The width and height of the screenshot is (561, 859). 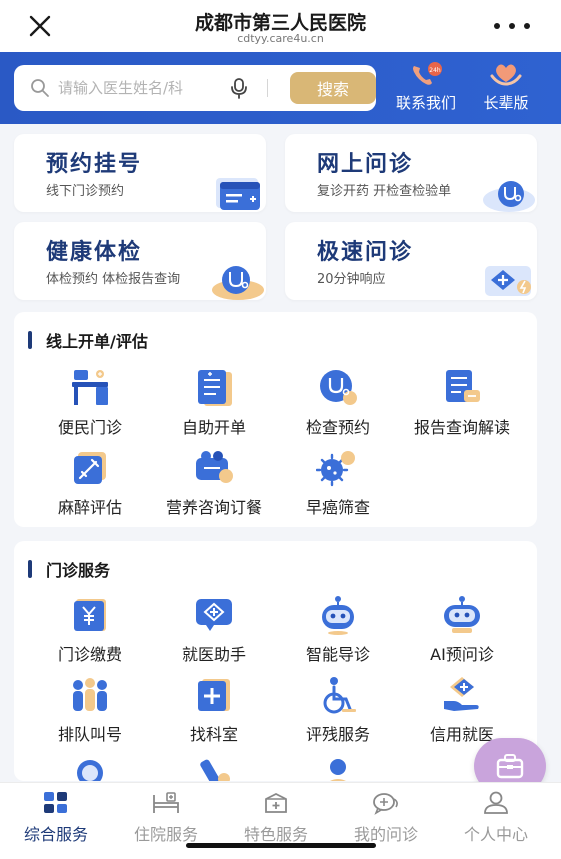 What do you see at coordinates (496, 802) in the screenshot?
I see `person-icon` at bounding box center [496, 802].